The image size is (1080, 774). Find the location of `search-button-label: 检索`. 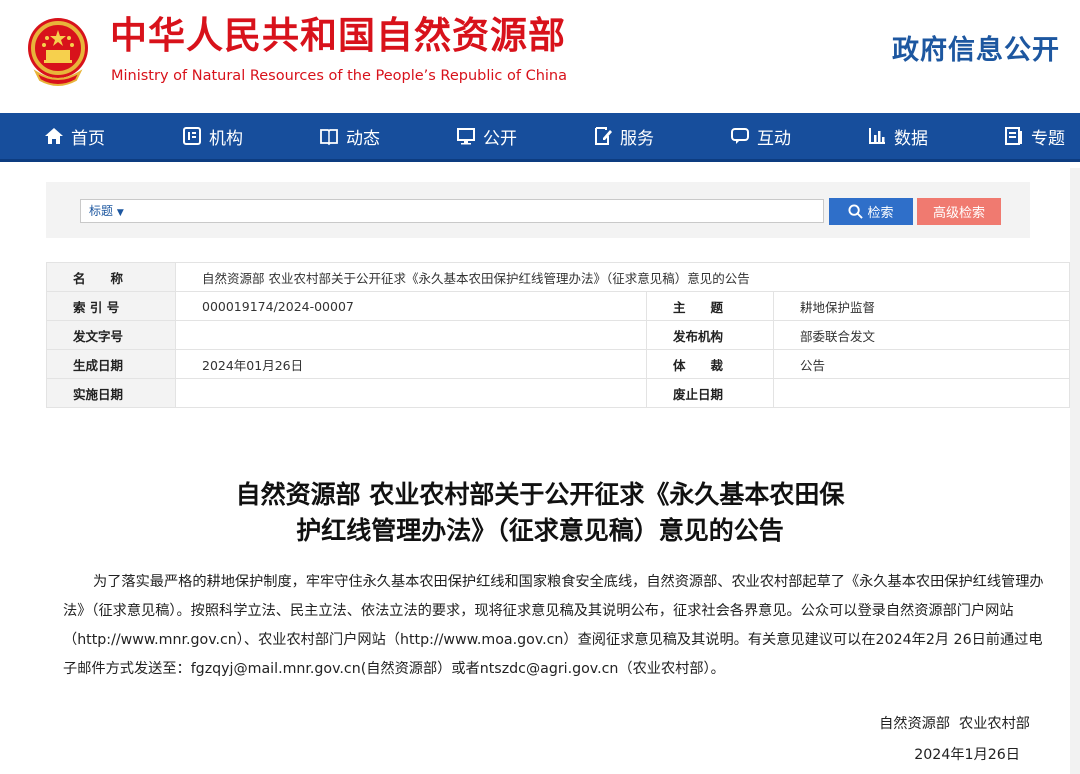

search-button-label: 检索 is located at coordinates (880, 213).